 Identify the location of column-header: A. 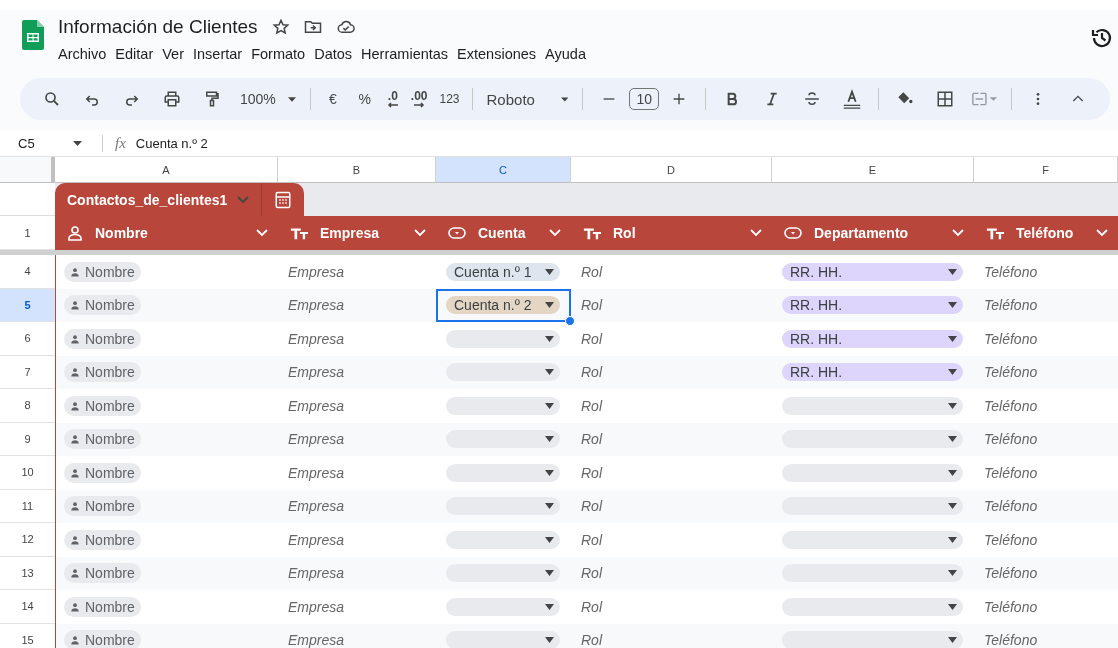
(166, 170).